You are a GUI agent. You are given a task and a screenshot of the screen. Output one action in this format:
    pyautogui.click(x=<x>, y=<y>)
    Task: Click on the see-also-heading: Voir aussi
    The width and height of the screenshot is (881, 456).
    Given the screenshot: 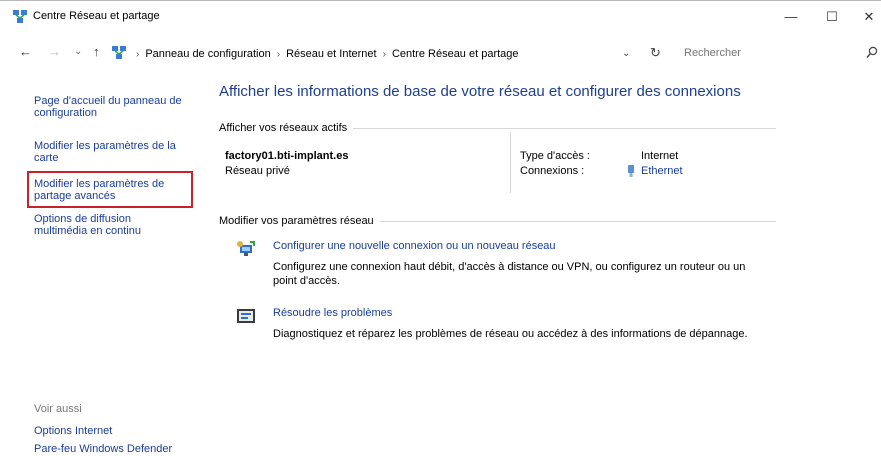 What is the action you would take?
    pyautogui.click(x=58, y=409)
    